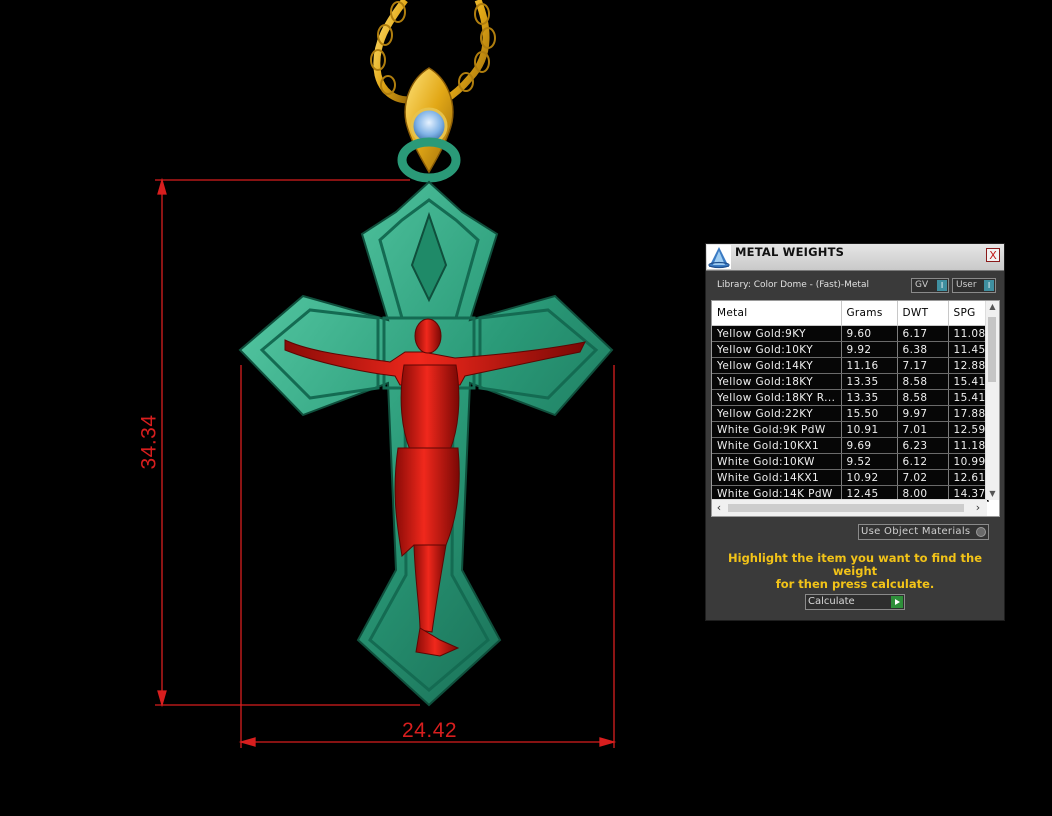 Image resolution: width=1052 pixels, height=816 pixels. What do you see at coordinates (869, 333) in the screenshot?
I see `grams-cell: 9.60` at bounding box center [869, 333].